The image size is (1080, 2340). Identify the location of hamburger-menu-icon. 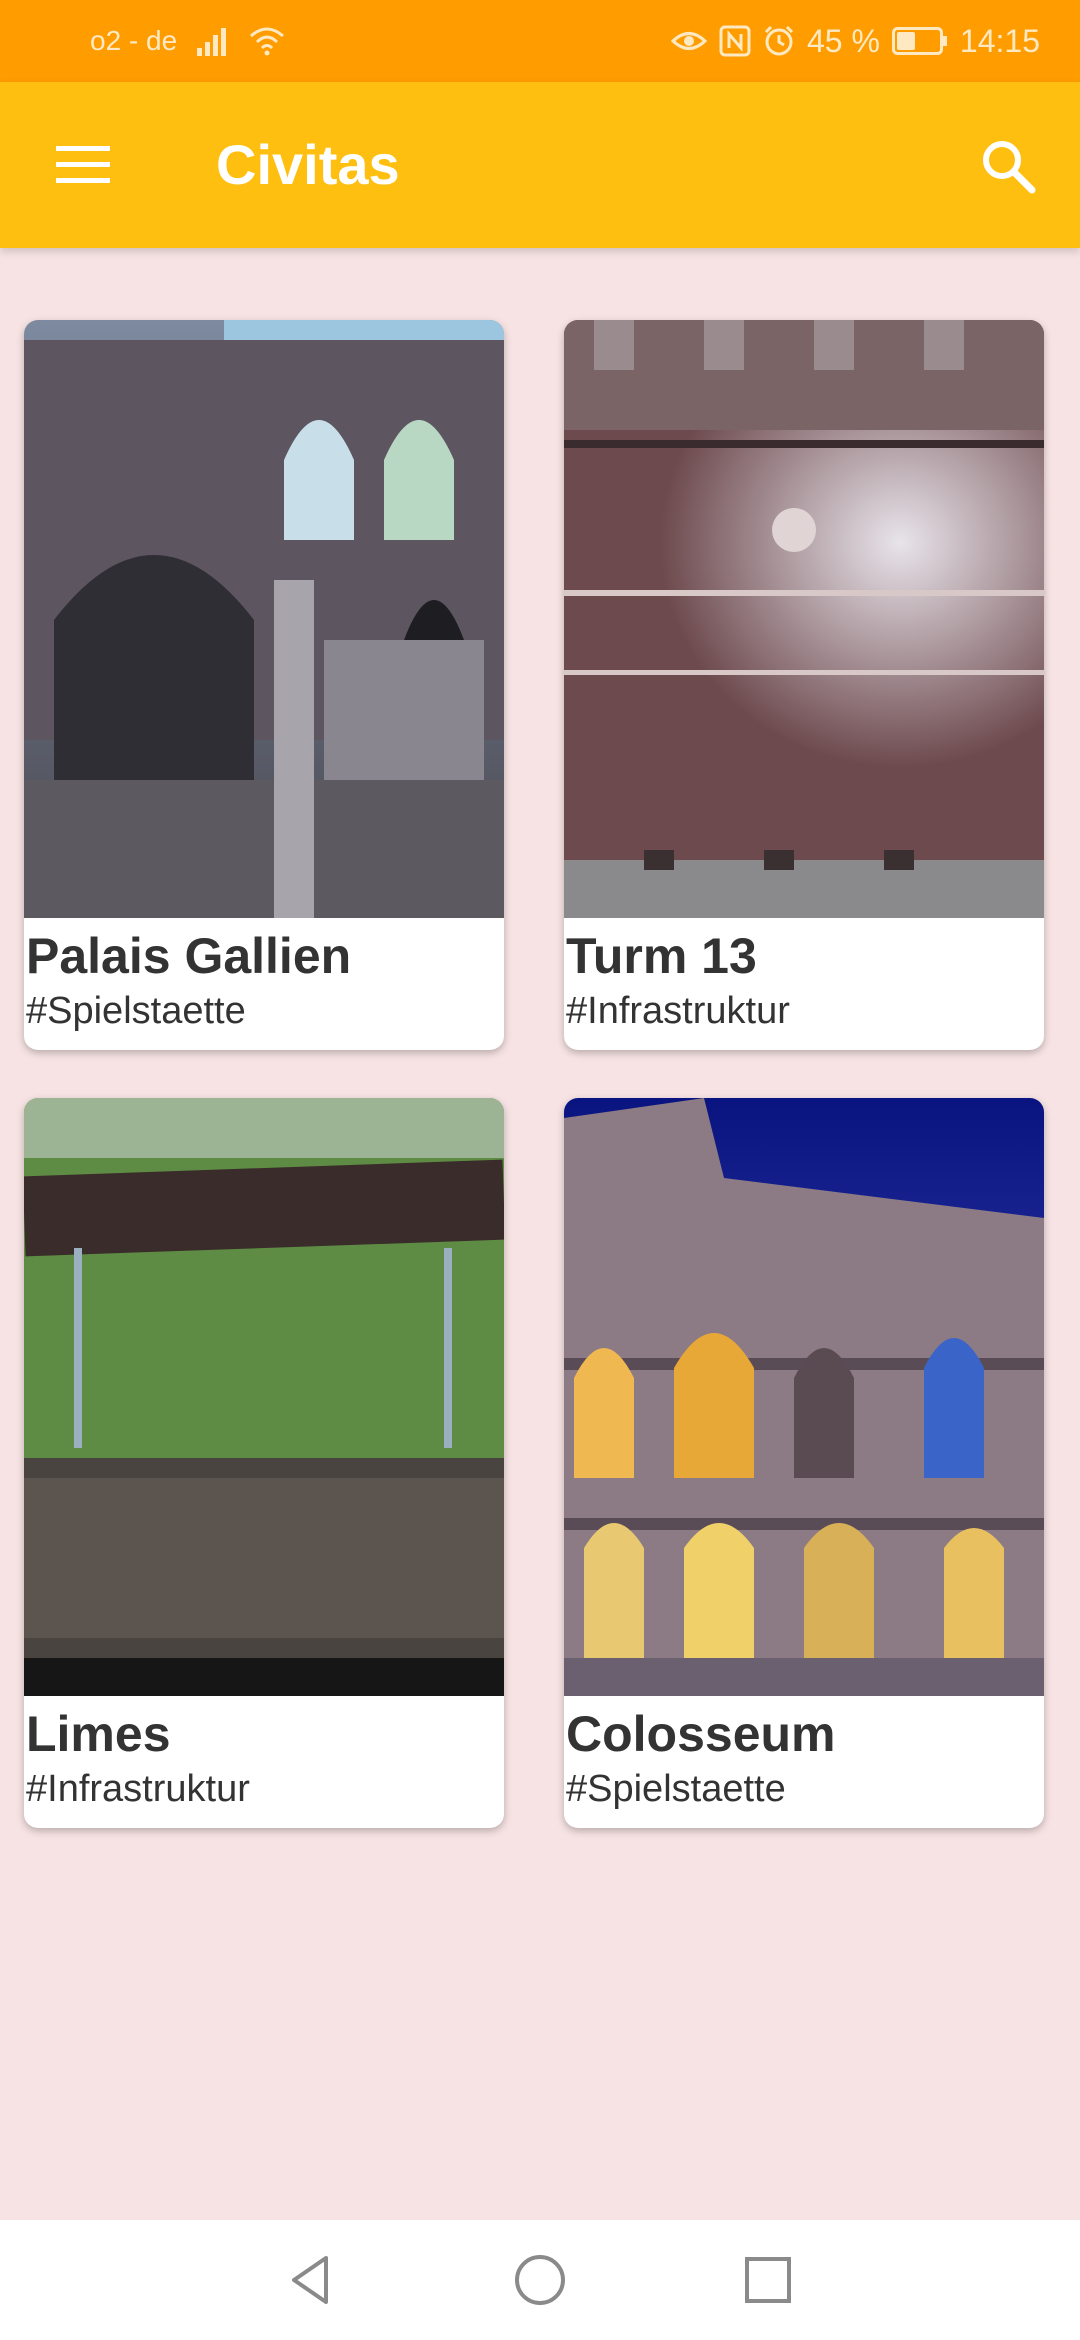
(83, 165).